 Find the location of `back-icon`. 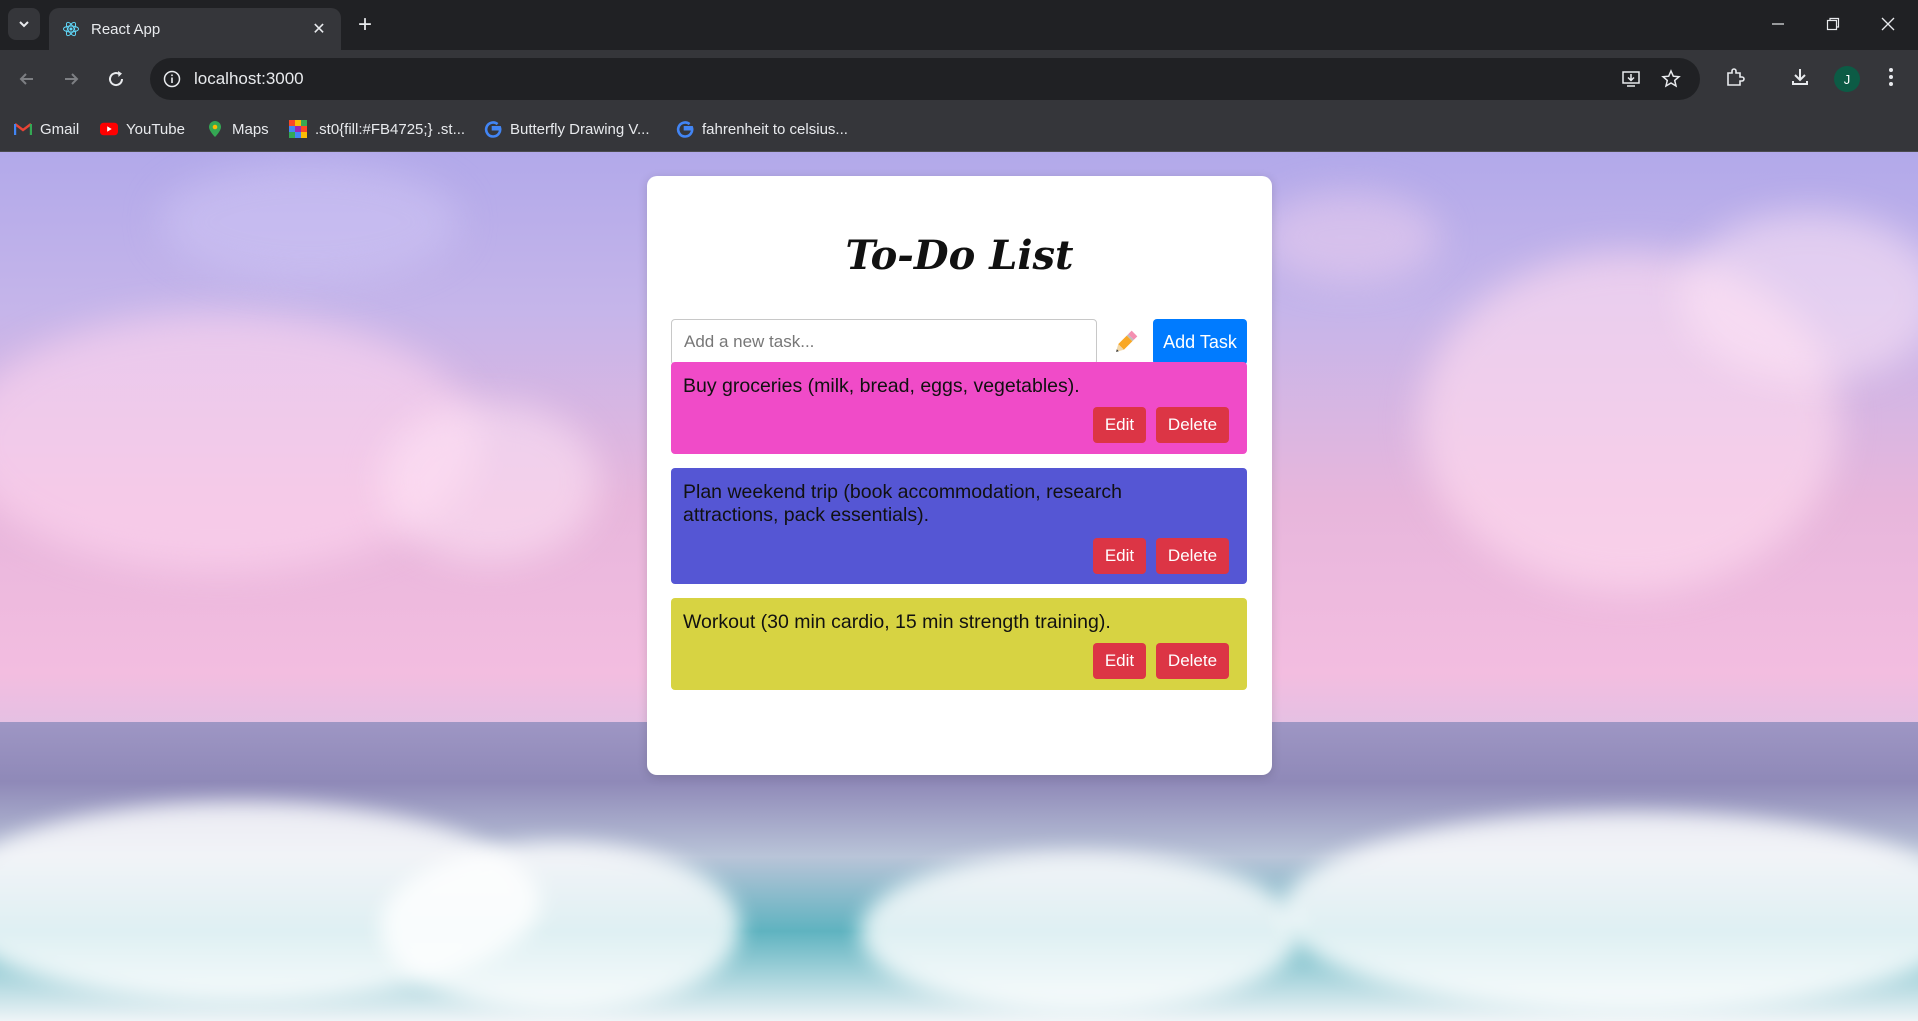

back-icon is located at coordinates (27, 79).